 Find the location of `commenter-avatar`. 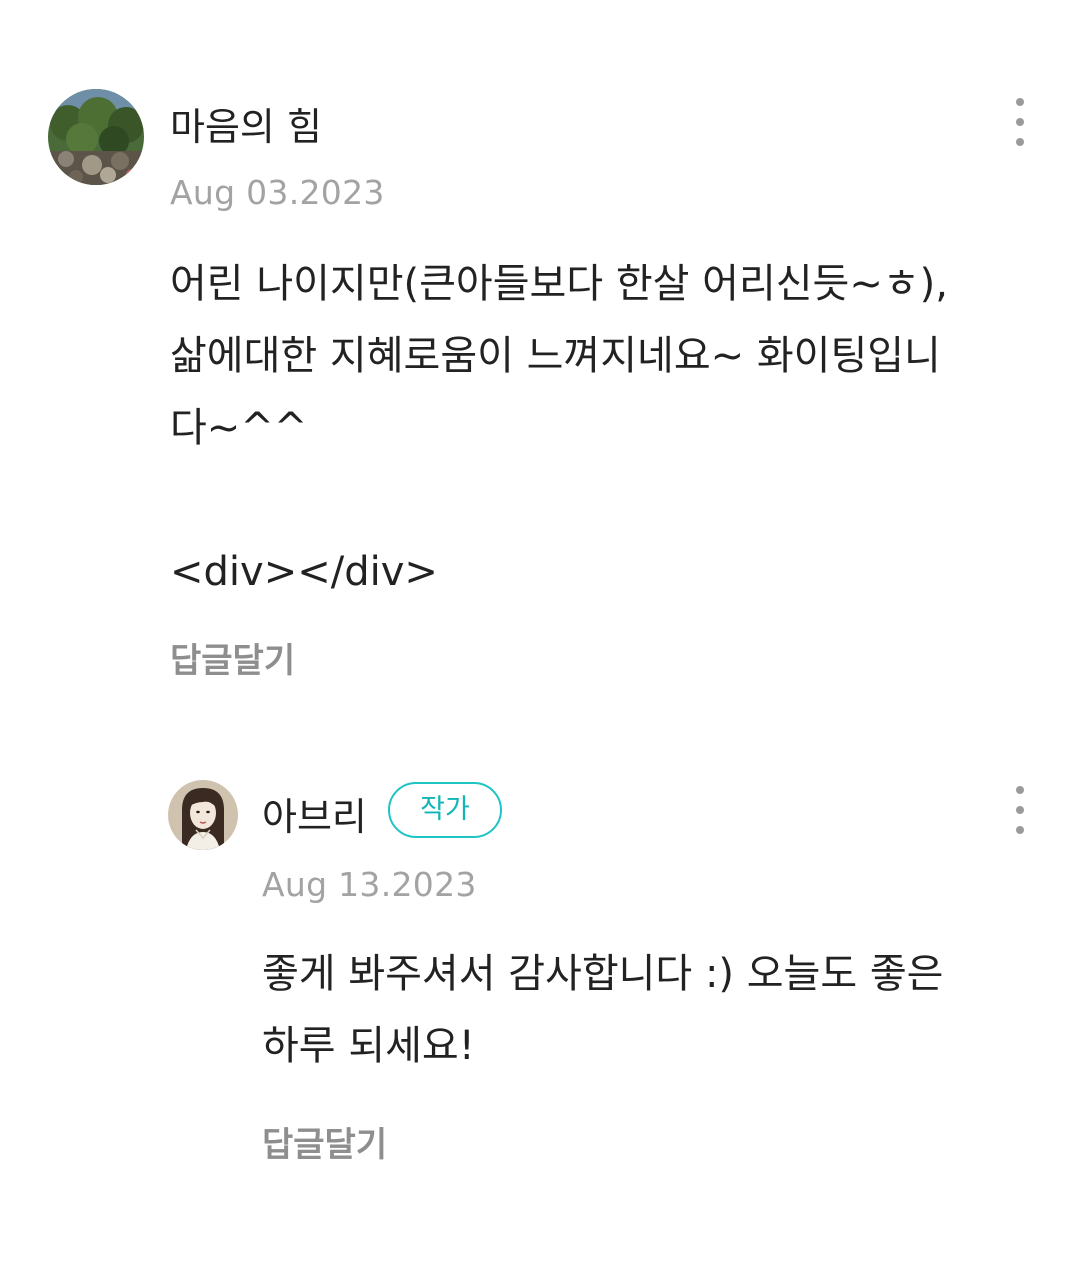

commenter-avatar is located at coordinates (96, 137).